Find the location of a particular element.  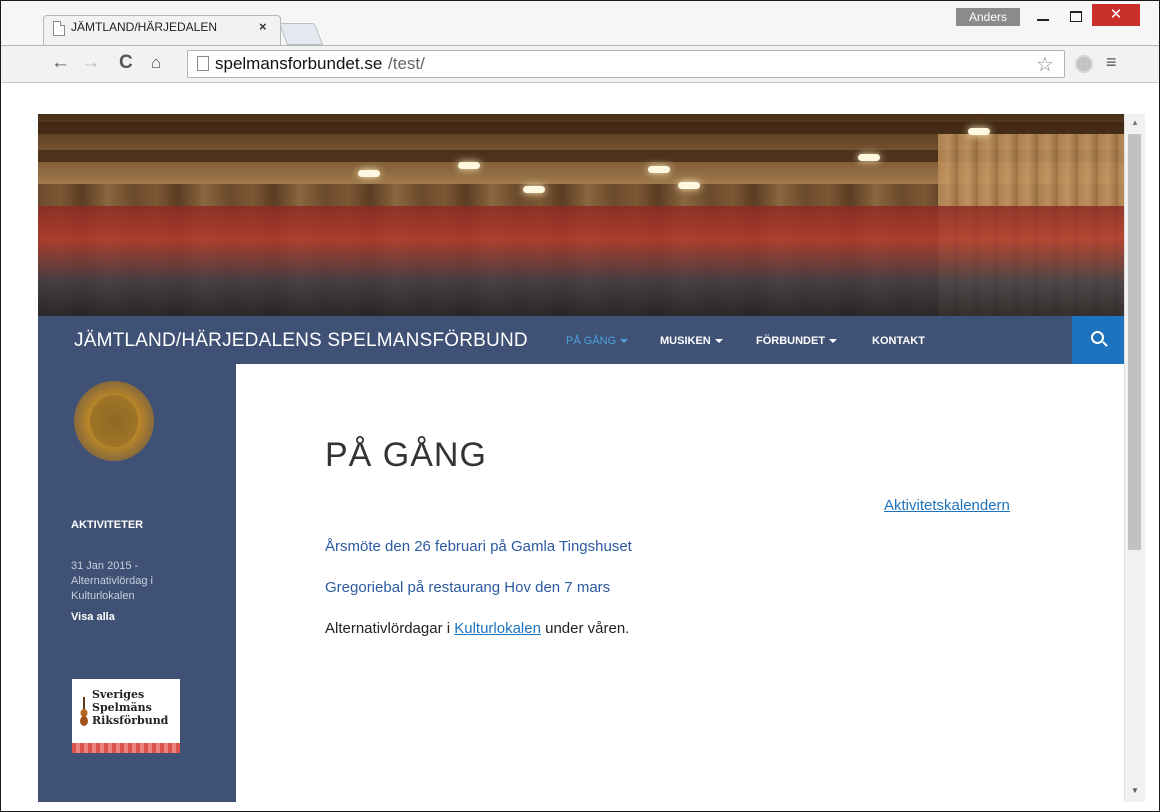

minimize-button is located at coordinates (1043, 15).